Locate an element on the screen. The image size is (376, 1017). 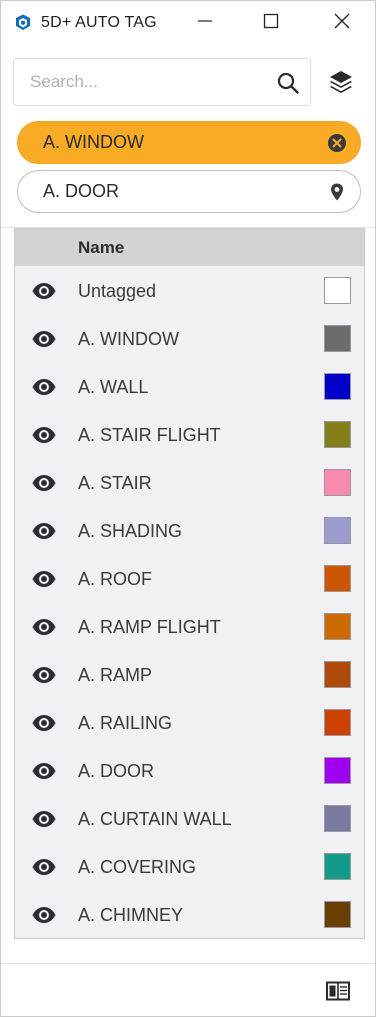
table-row: A. RAMP FLIGHT is located at coordinates (189, 627).